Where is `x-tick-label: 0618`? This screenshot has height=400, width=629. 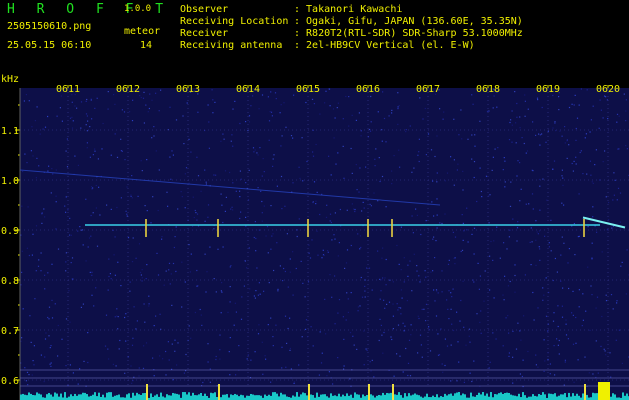
x-tick-label: 0618 is located at coordinates (488, 89).